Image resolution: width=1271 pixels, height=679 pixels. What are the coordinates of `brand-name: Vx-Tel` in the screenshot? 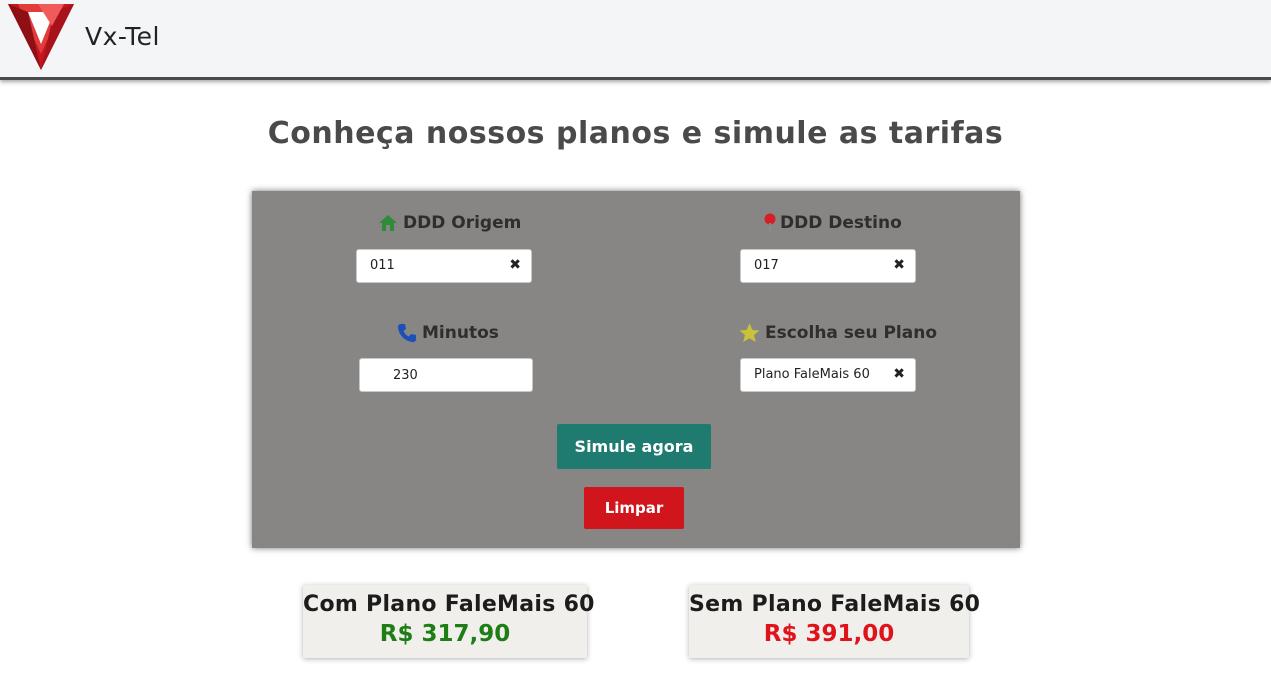 It's located at (122, 36).